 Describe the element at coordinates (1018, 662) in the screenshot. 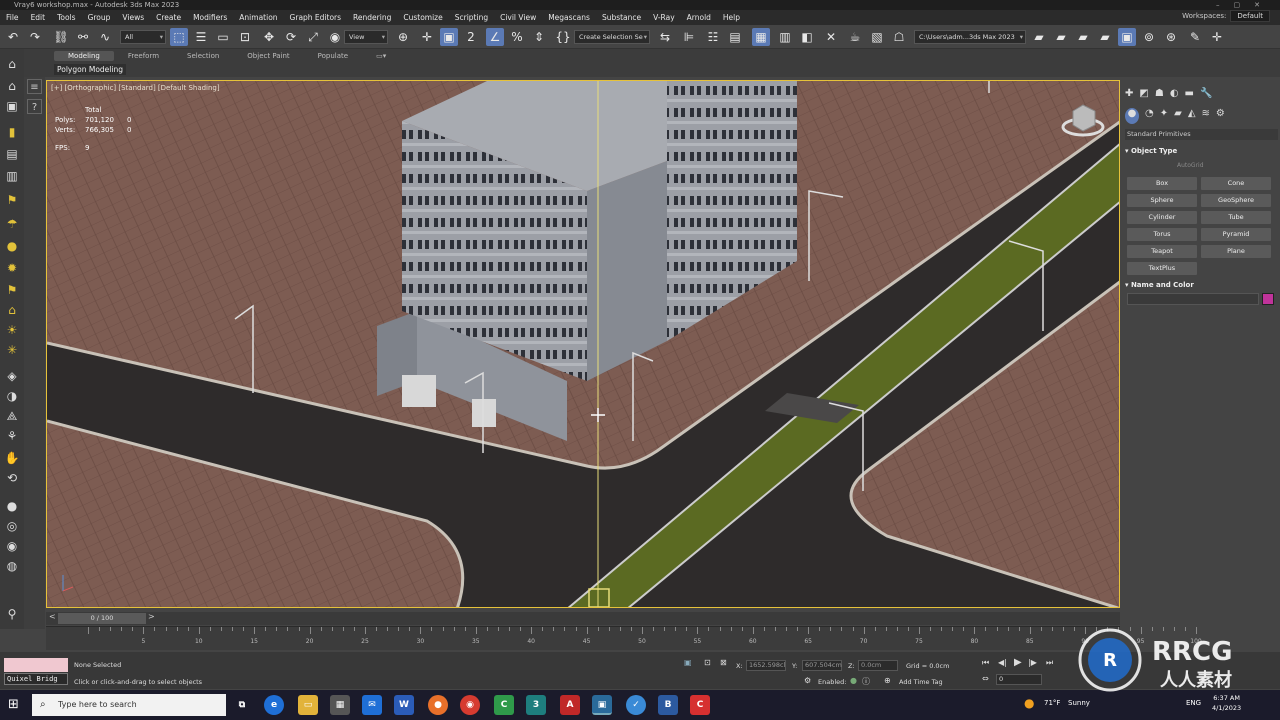

I see `play-icon: ▶` at that location.